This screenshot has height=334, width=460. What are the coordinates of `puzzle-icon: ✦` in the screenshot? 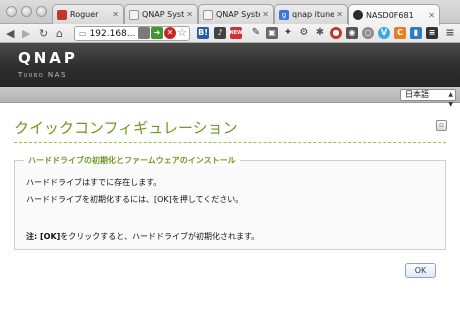 It's located at (288, 33).